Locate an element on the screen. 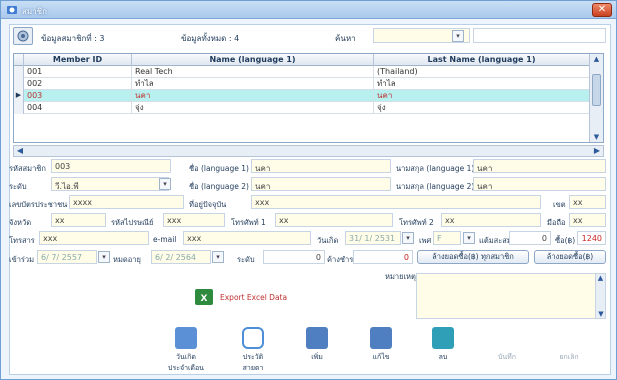 This screenshot has height=380, width=617. eye-history-button: ประวัติสายตา is located at coordinates (253, 350).